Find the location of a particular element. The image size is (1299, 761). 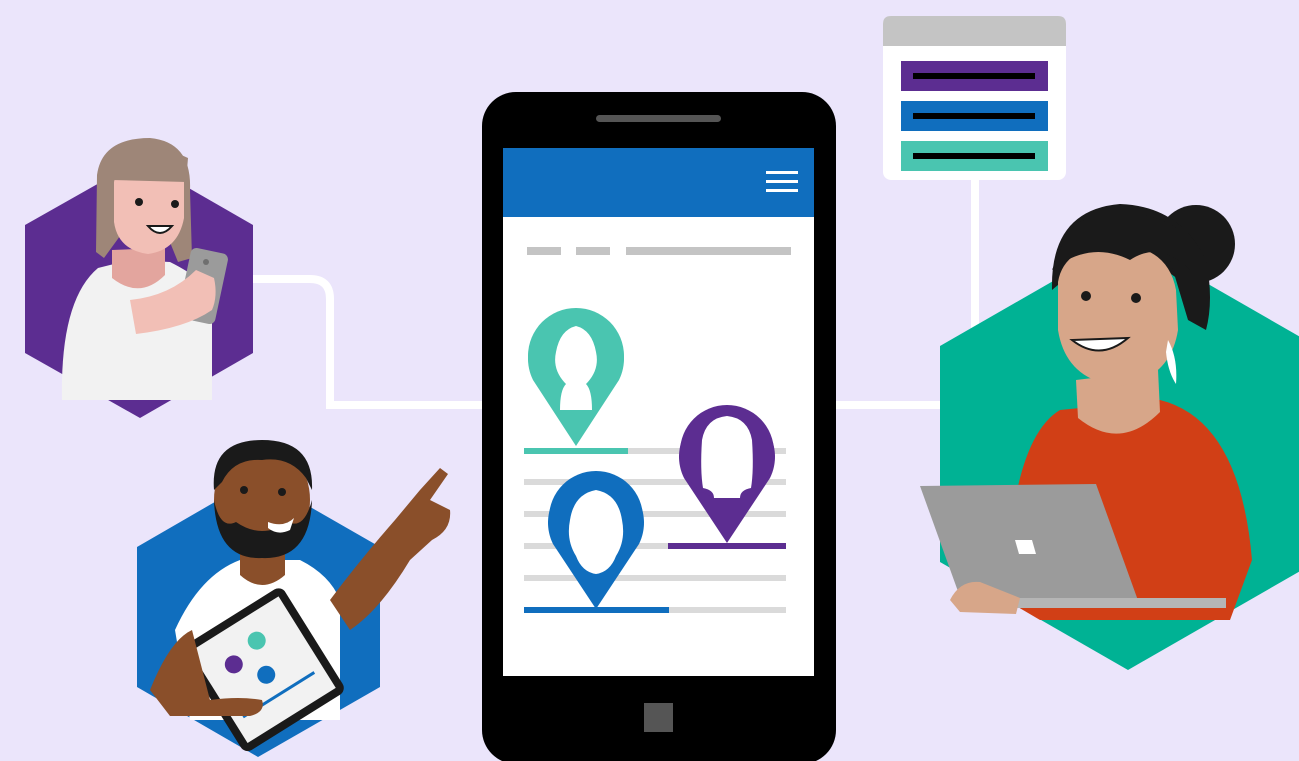

man-with-tablet is located at coordinates (294, 598).